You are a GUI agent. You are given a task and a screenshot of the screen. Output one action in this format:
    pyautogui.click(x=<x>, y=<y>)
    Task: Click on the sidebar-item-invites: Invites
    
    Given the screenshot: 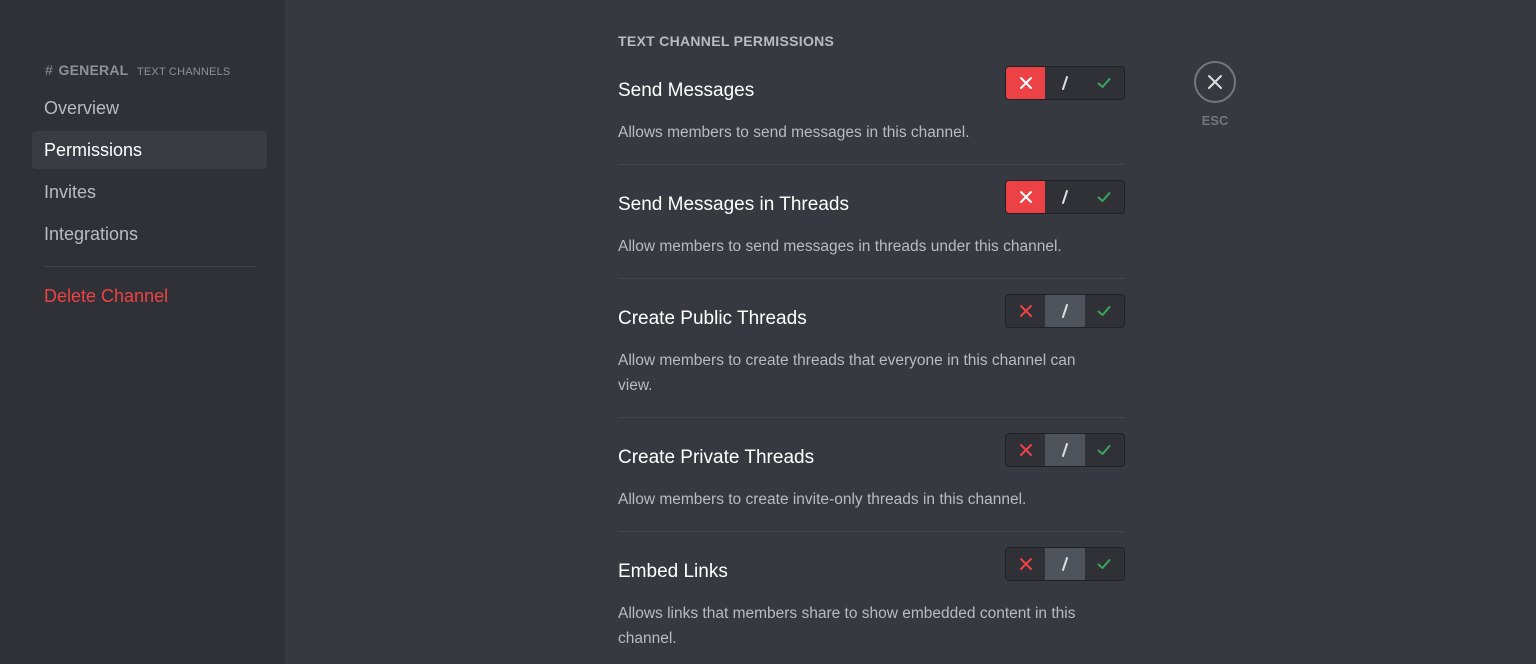 What is the action you would take?
    pyautogui.click(x=149, y=192)
    